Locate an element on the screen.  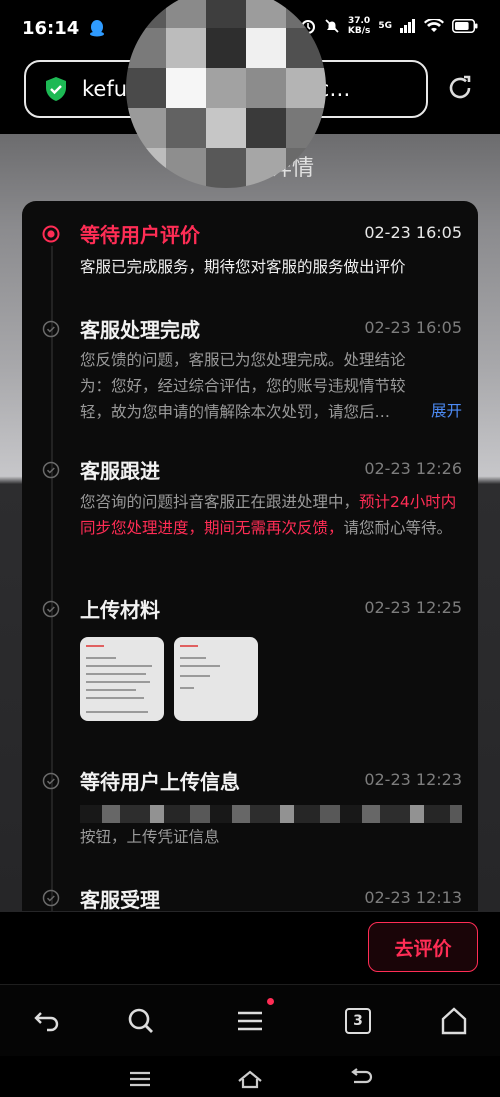
wifi-icon is located at coordinates (434, 25).